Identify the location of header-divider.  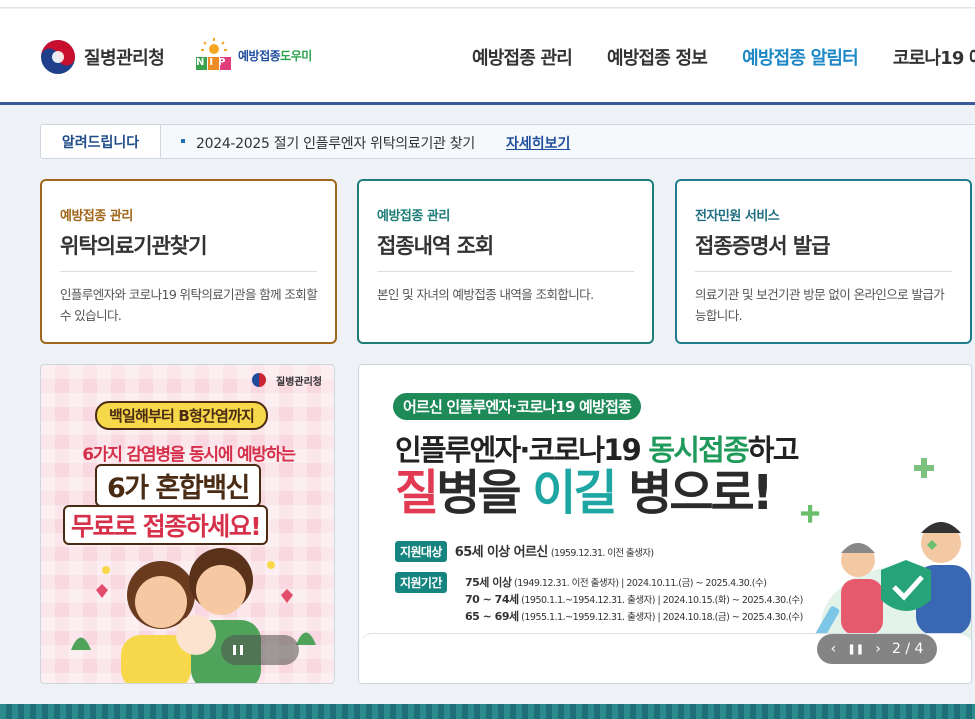
(487, 103).